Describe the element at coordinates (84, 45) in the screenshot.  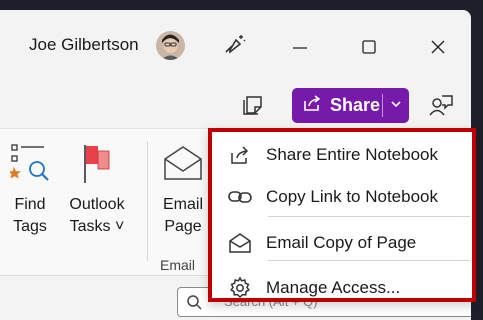
I see `account-name: Joe Gilbertson` at that location.